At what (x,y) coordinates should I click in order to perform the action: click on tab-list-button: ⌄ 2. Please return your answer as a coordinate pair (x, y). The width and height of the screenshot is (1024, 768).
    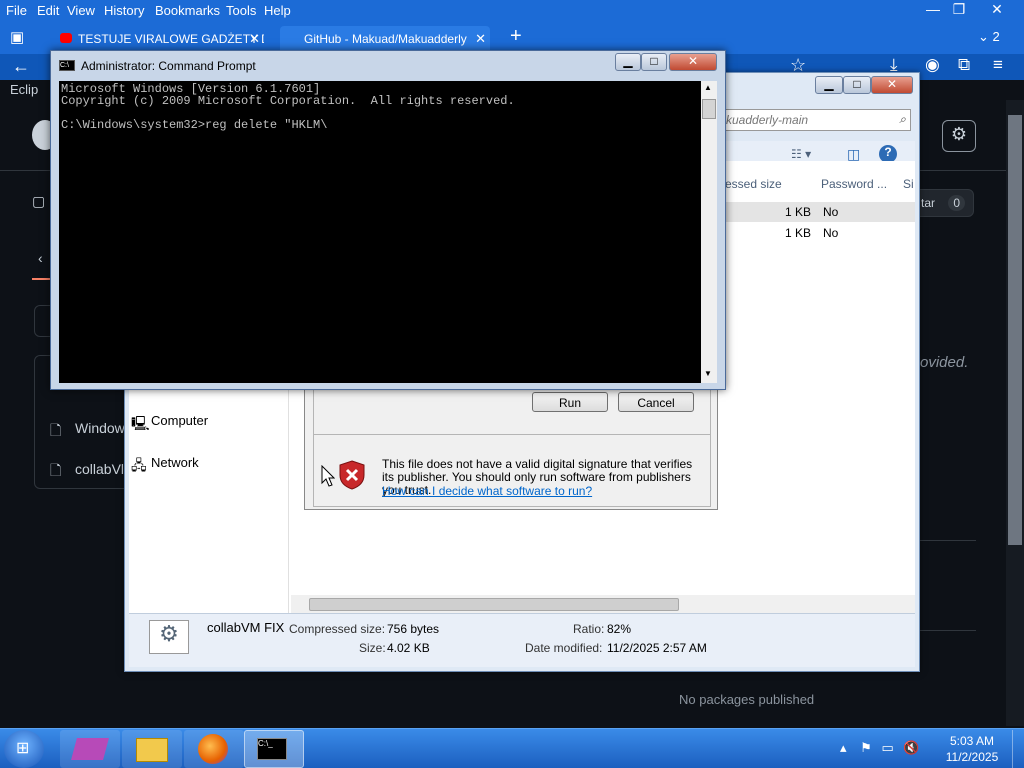
    Looking at the image, I should click on (989, 37).